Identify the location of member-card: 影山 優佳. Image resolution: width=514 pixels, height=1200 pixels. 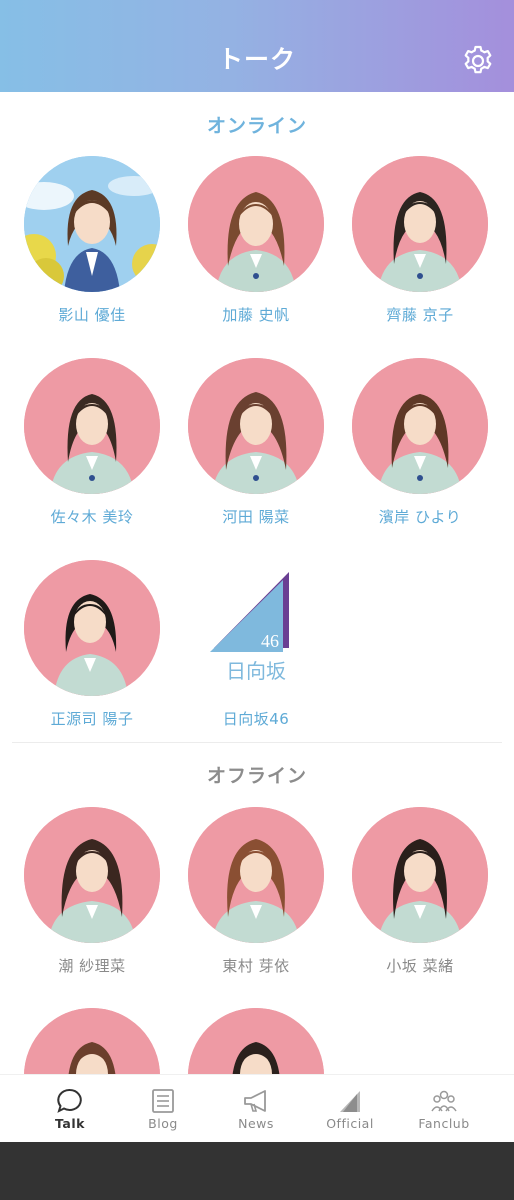
(92, 251).